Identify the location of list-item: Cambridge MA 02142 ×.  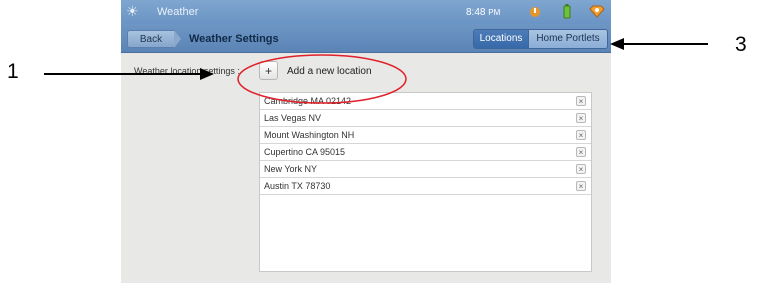
(425, 101).